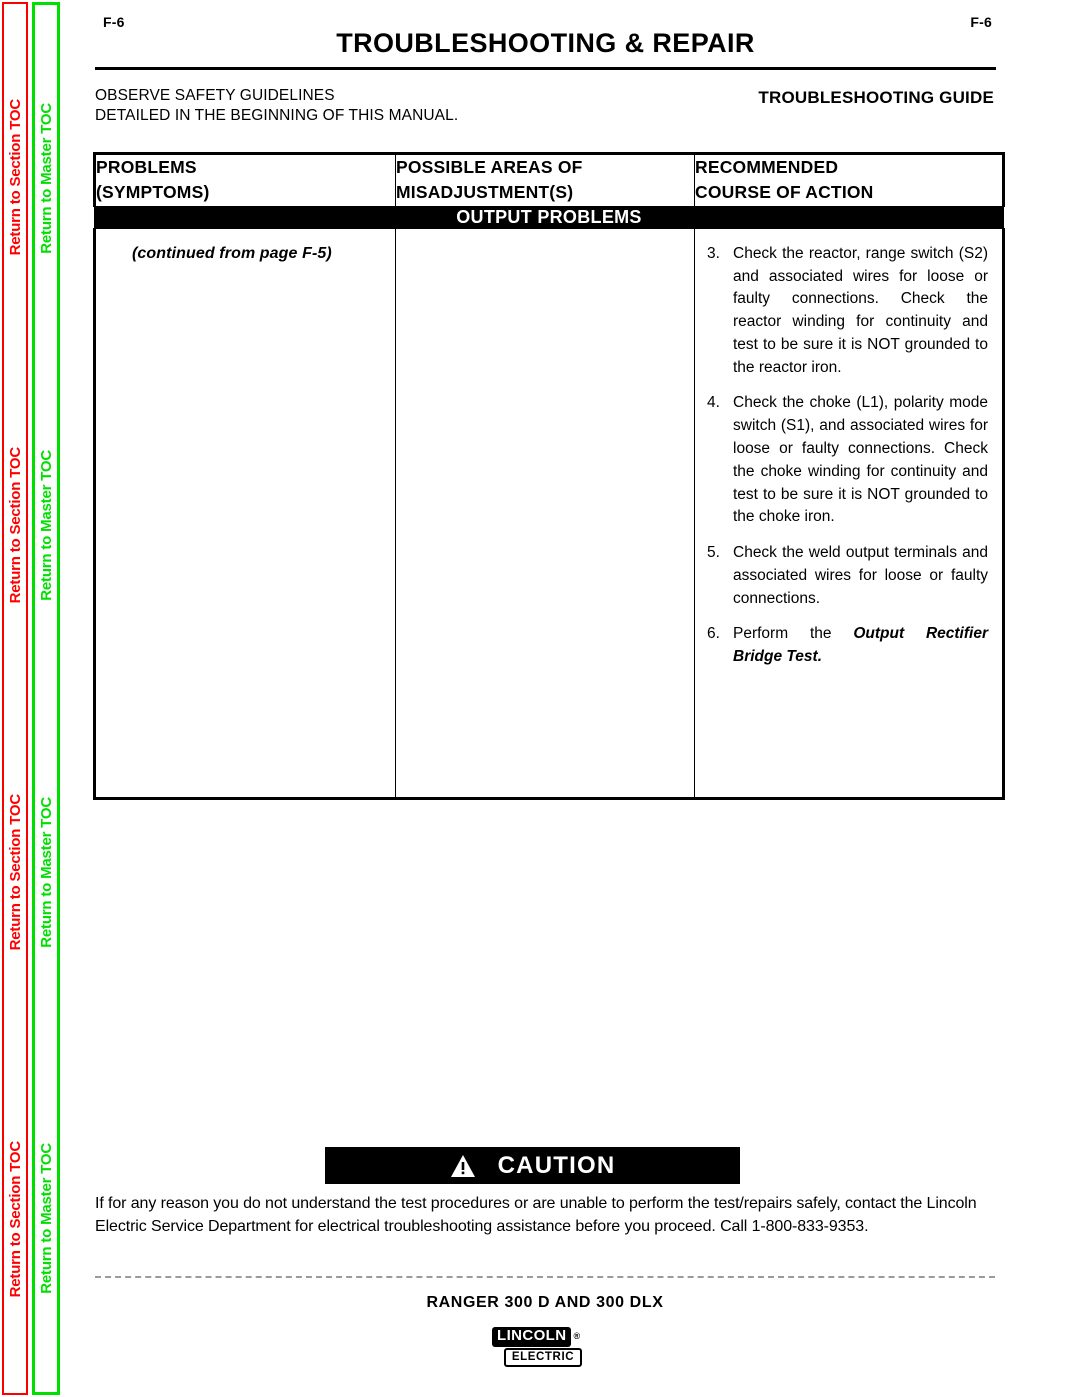  Describe the element at coordinates (767, 167) in the screenshot. I see `column-header-course-of-action-line1: RECOMMENDED` at that location.